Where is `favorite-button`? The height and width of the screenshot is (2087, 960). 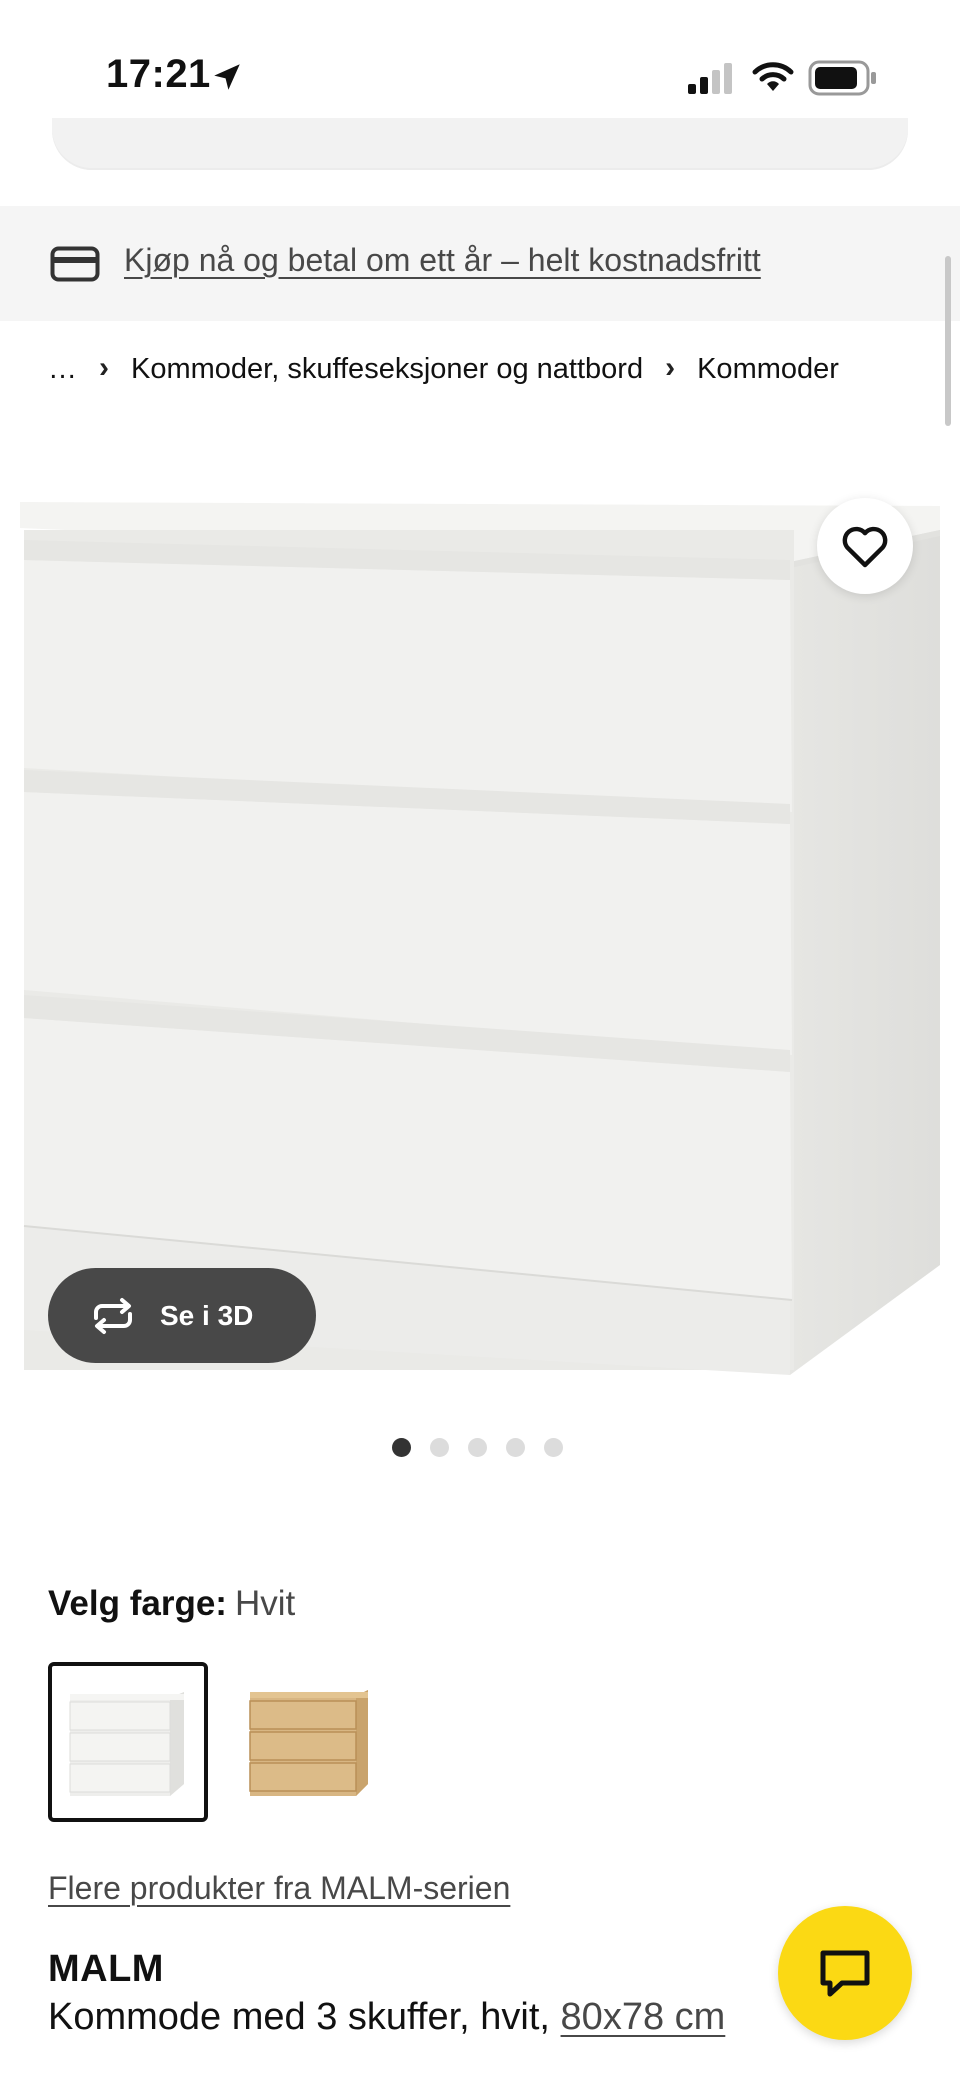
favorite-button is located at coordinates (865, 546).